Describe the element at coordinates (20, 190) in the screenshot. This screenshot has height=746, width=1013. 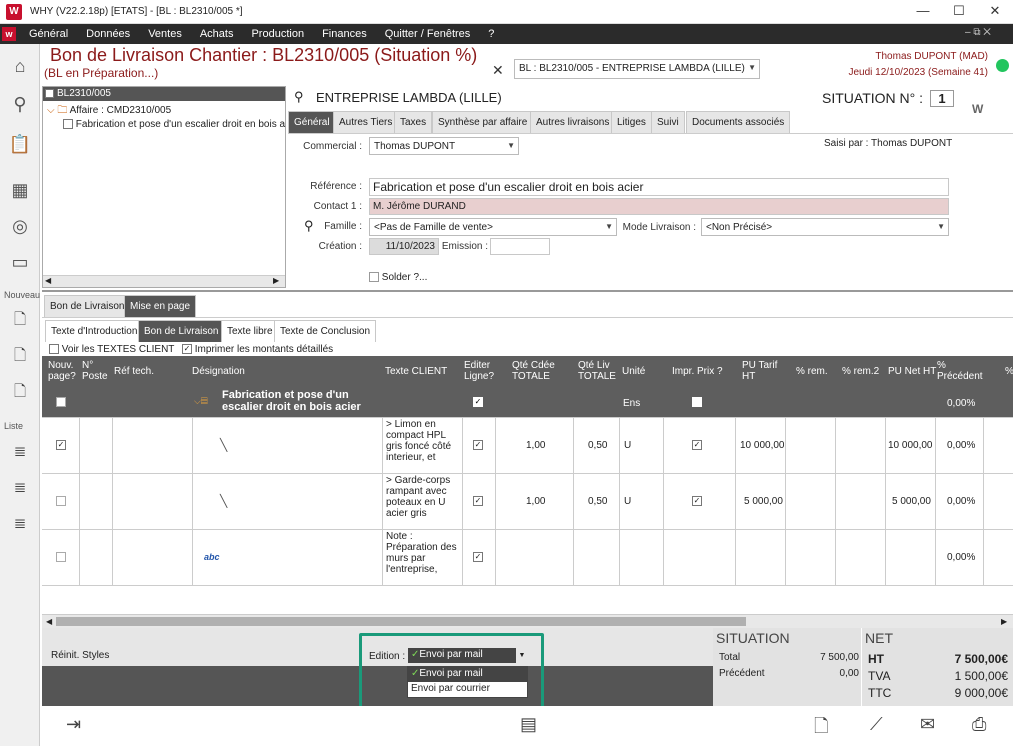
I see `calculator-icon: ▦` at that location.